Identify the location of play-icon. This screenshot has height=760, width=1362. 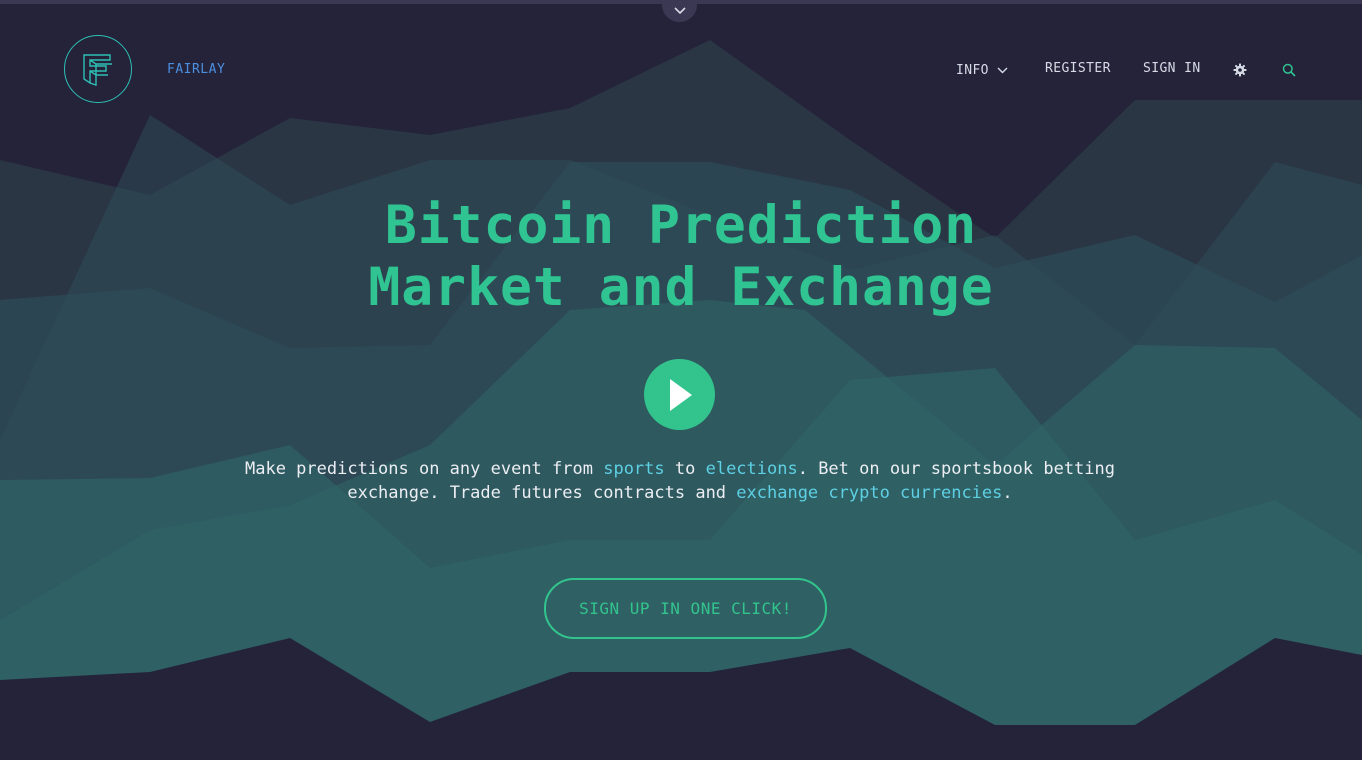
(680, 394).